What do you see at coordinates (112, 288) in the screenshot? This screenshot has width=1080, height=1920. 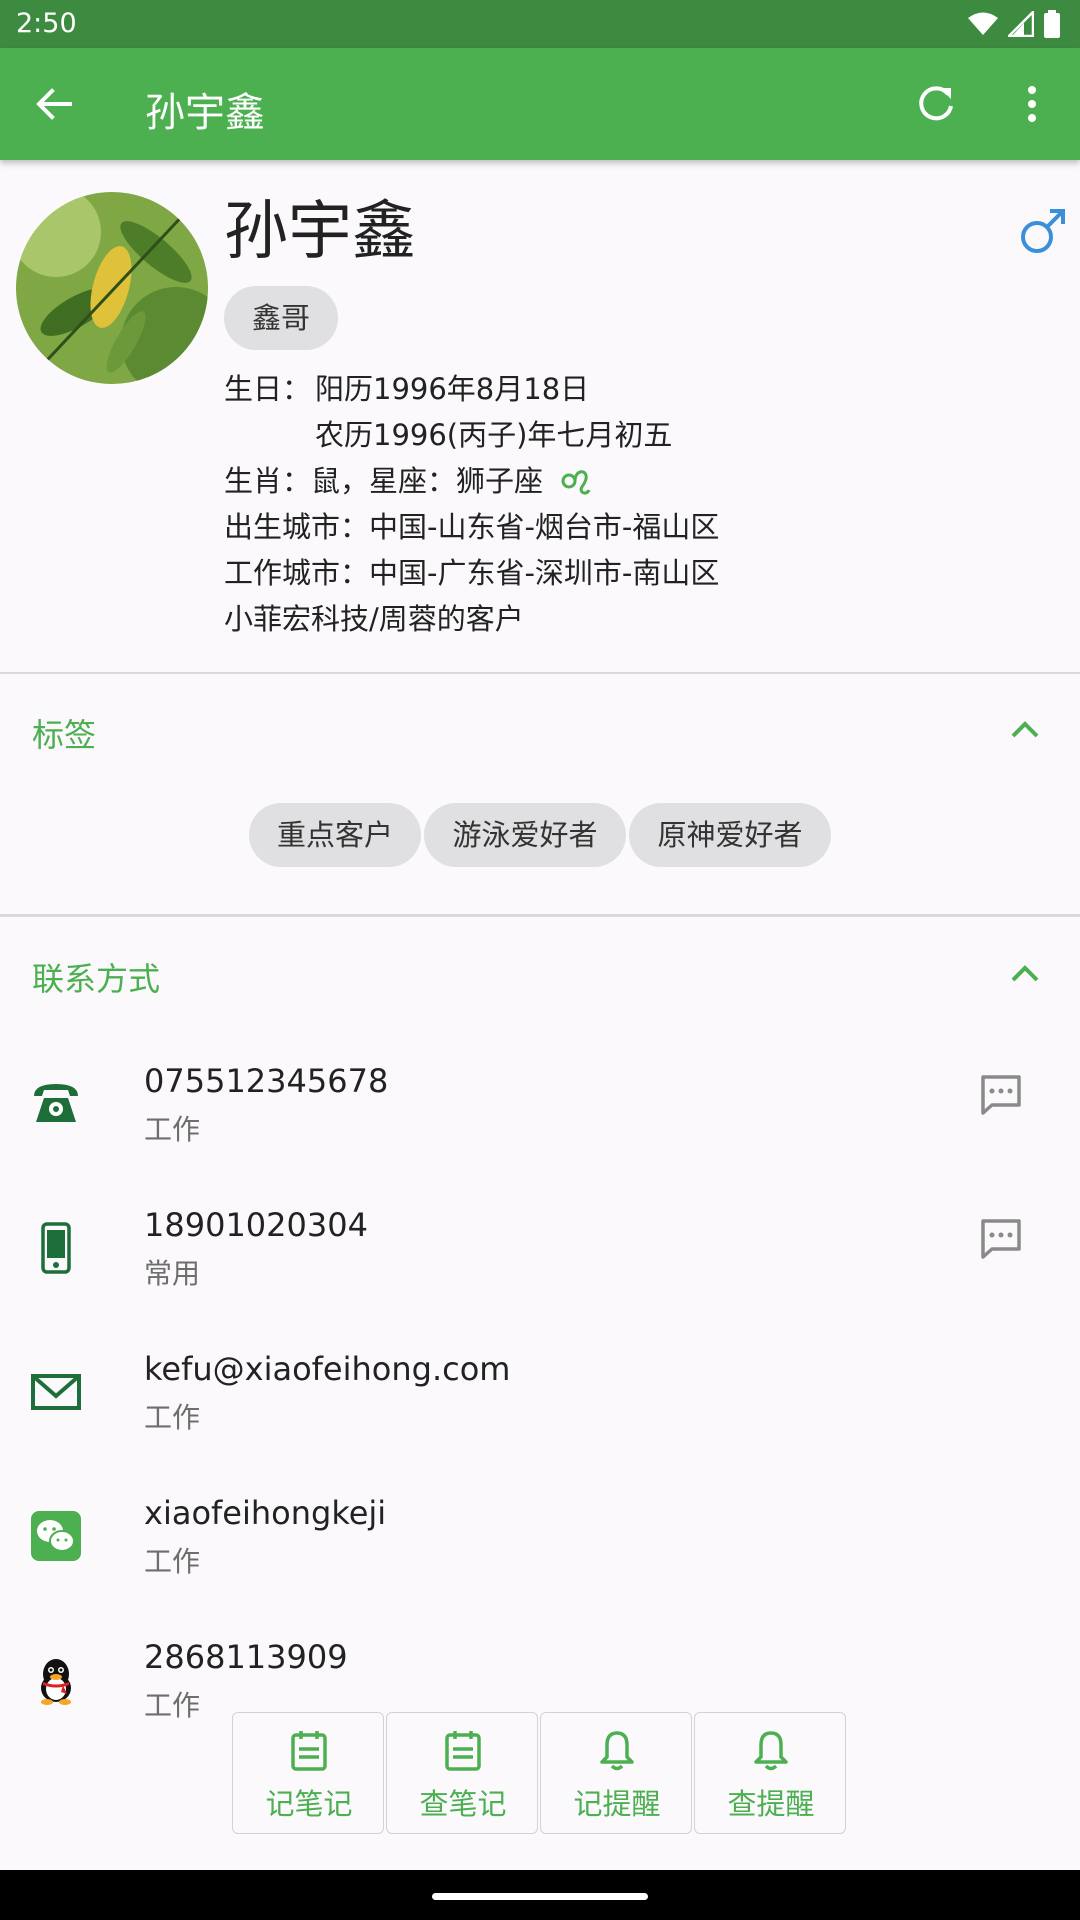 I see `avatar` at bounding box center [112, 288].